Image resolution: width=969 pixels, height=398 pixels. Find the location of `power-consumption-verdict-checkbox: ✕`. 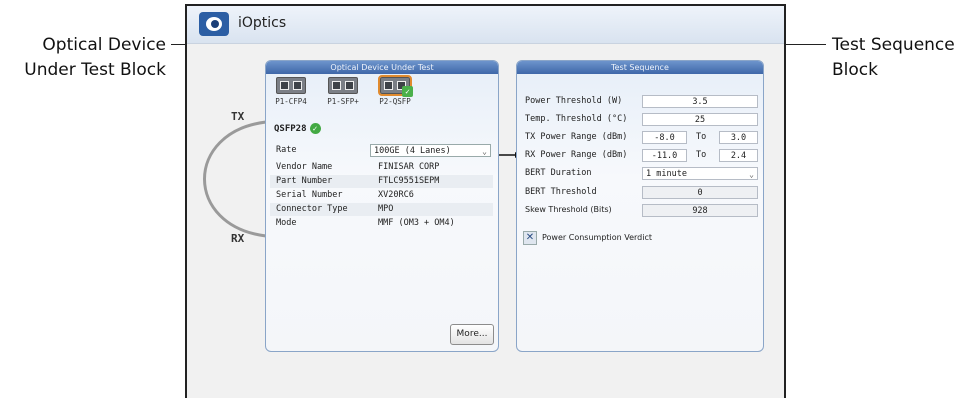

power-consumption-verdict-checkbox: ✕ is located at coordinates (530, 238).